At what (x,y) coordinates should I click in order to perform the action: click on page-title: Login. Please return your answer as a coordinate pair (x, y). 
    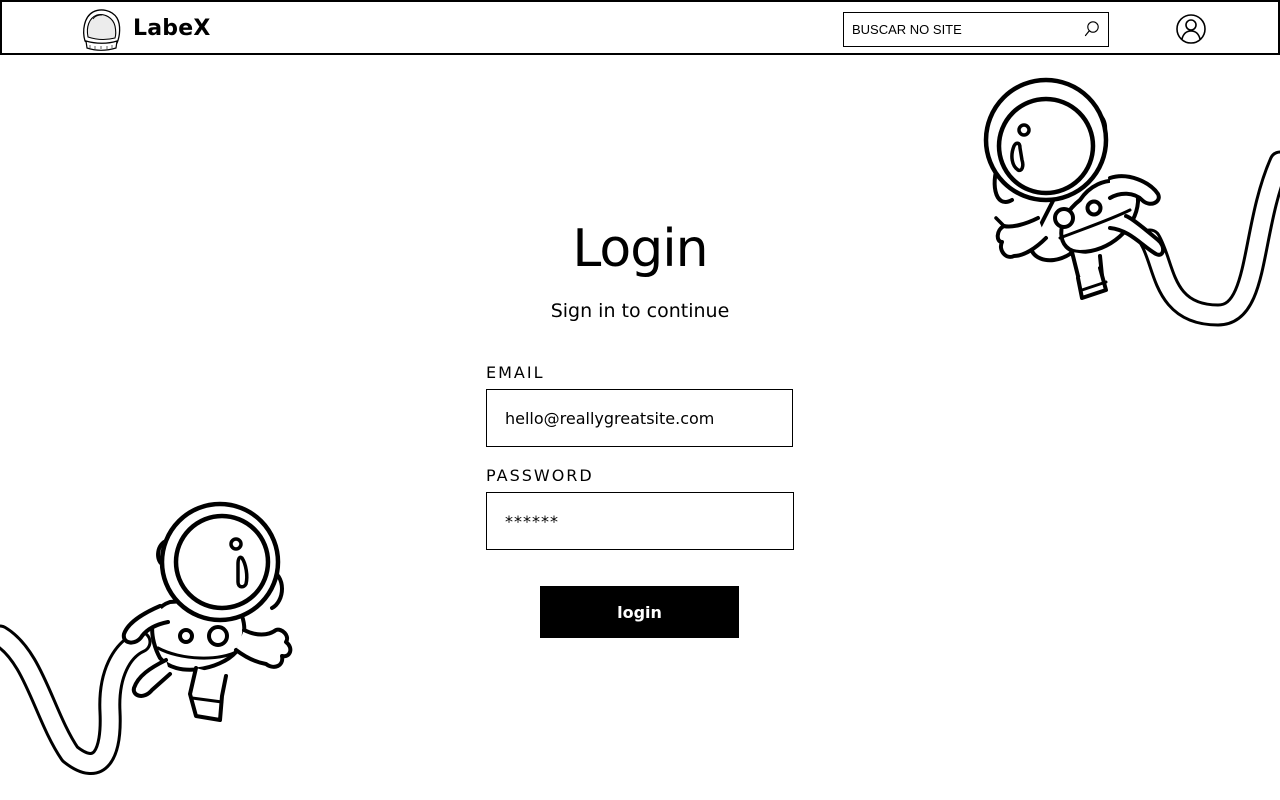
    Looking at the image, I should click on (640, 249).